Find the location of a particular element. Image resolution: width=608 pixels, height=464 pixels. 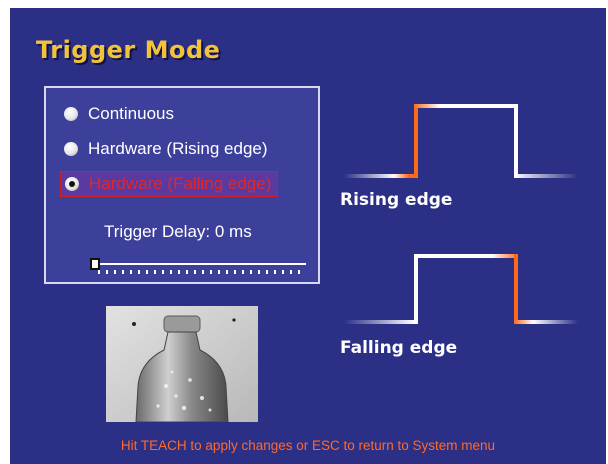

falling-edge-label: Falling edge is located at coordinates (399, 348).